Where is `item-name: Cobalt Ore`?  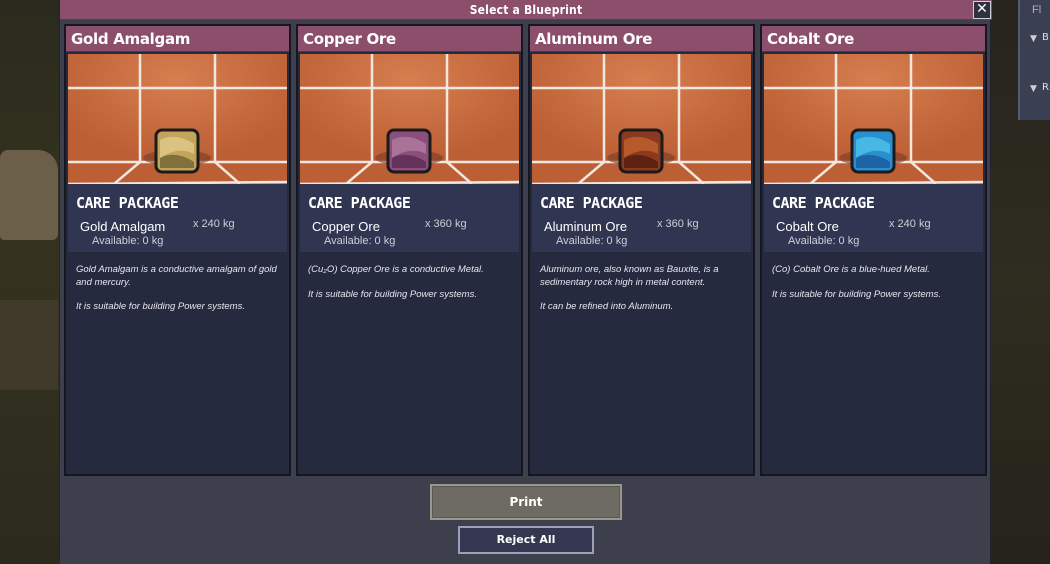
item-name: Cobalt Ore is located at coordinates (807, 226).